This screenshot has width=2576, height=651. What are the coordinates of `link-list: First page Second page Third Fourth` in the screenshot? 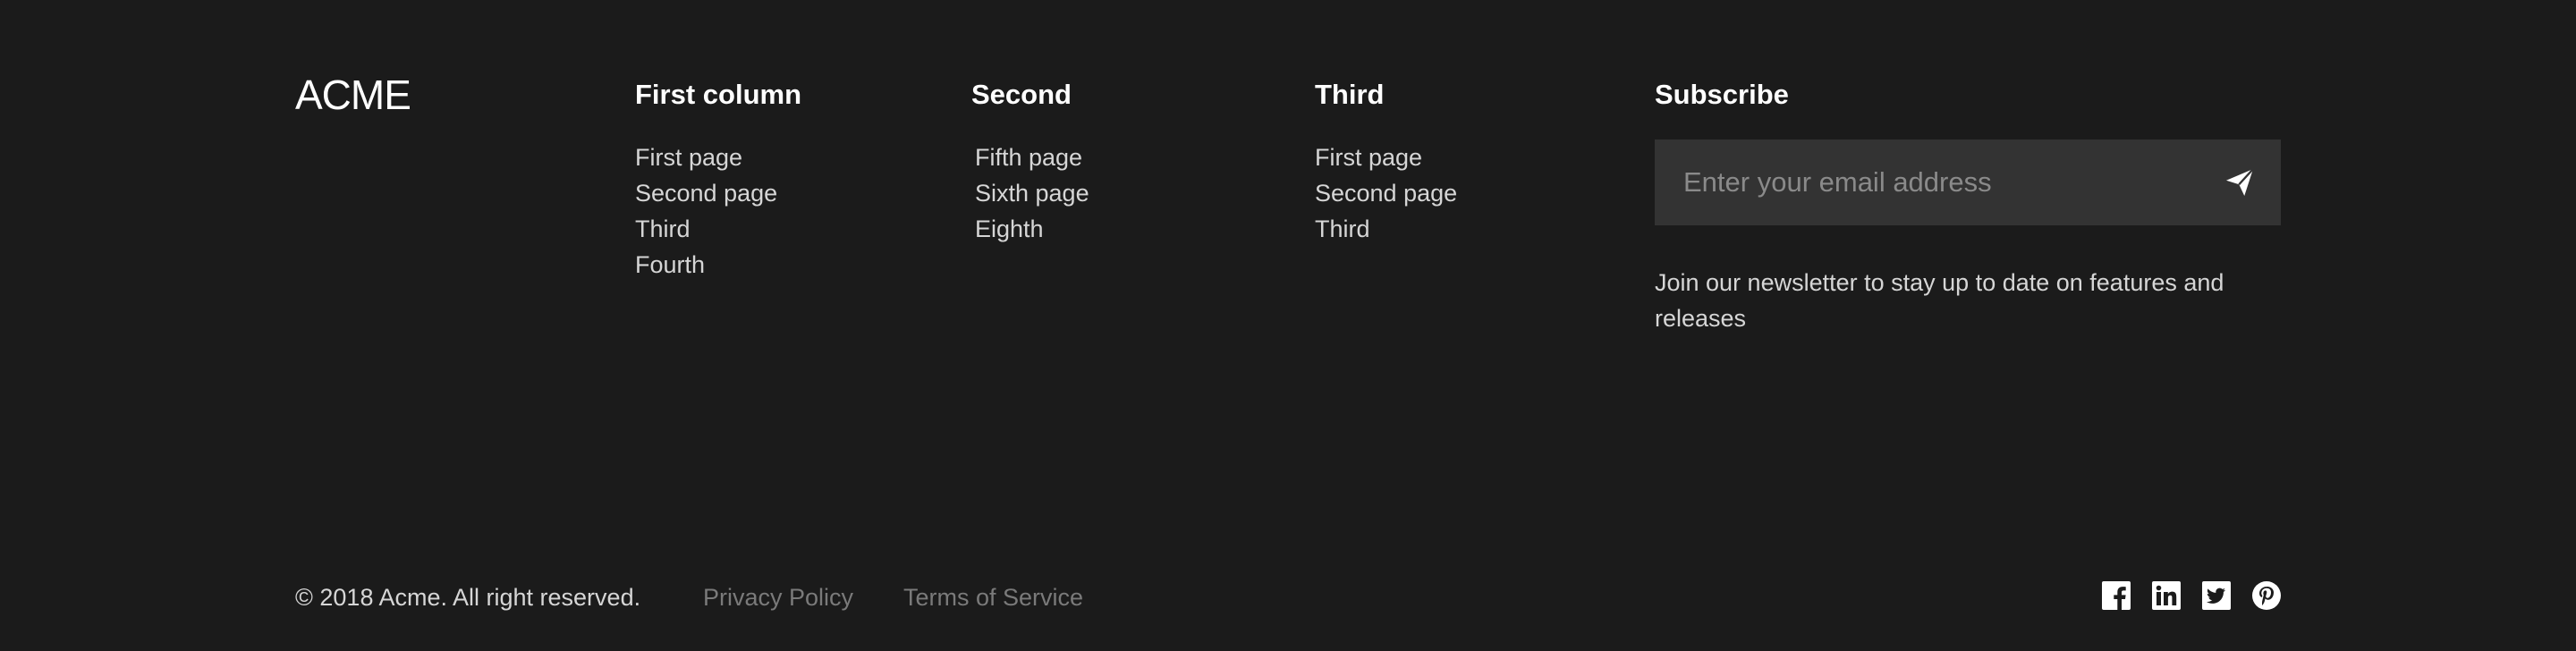 It's located at (718, 211).